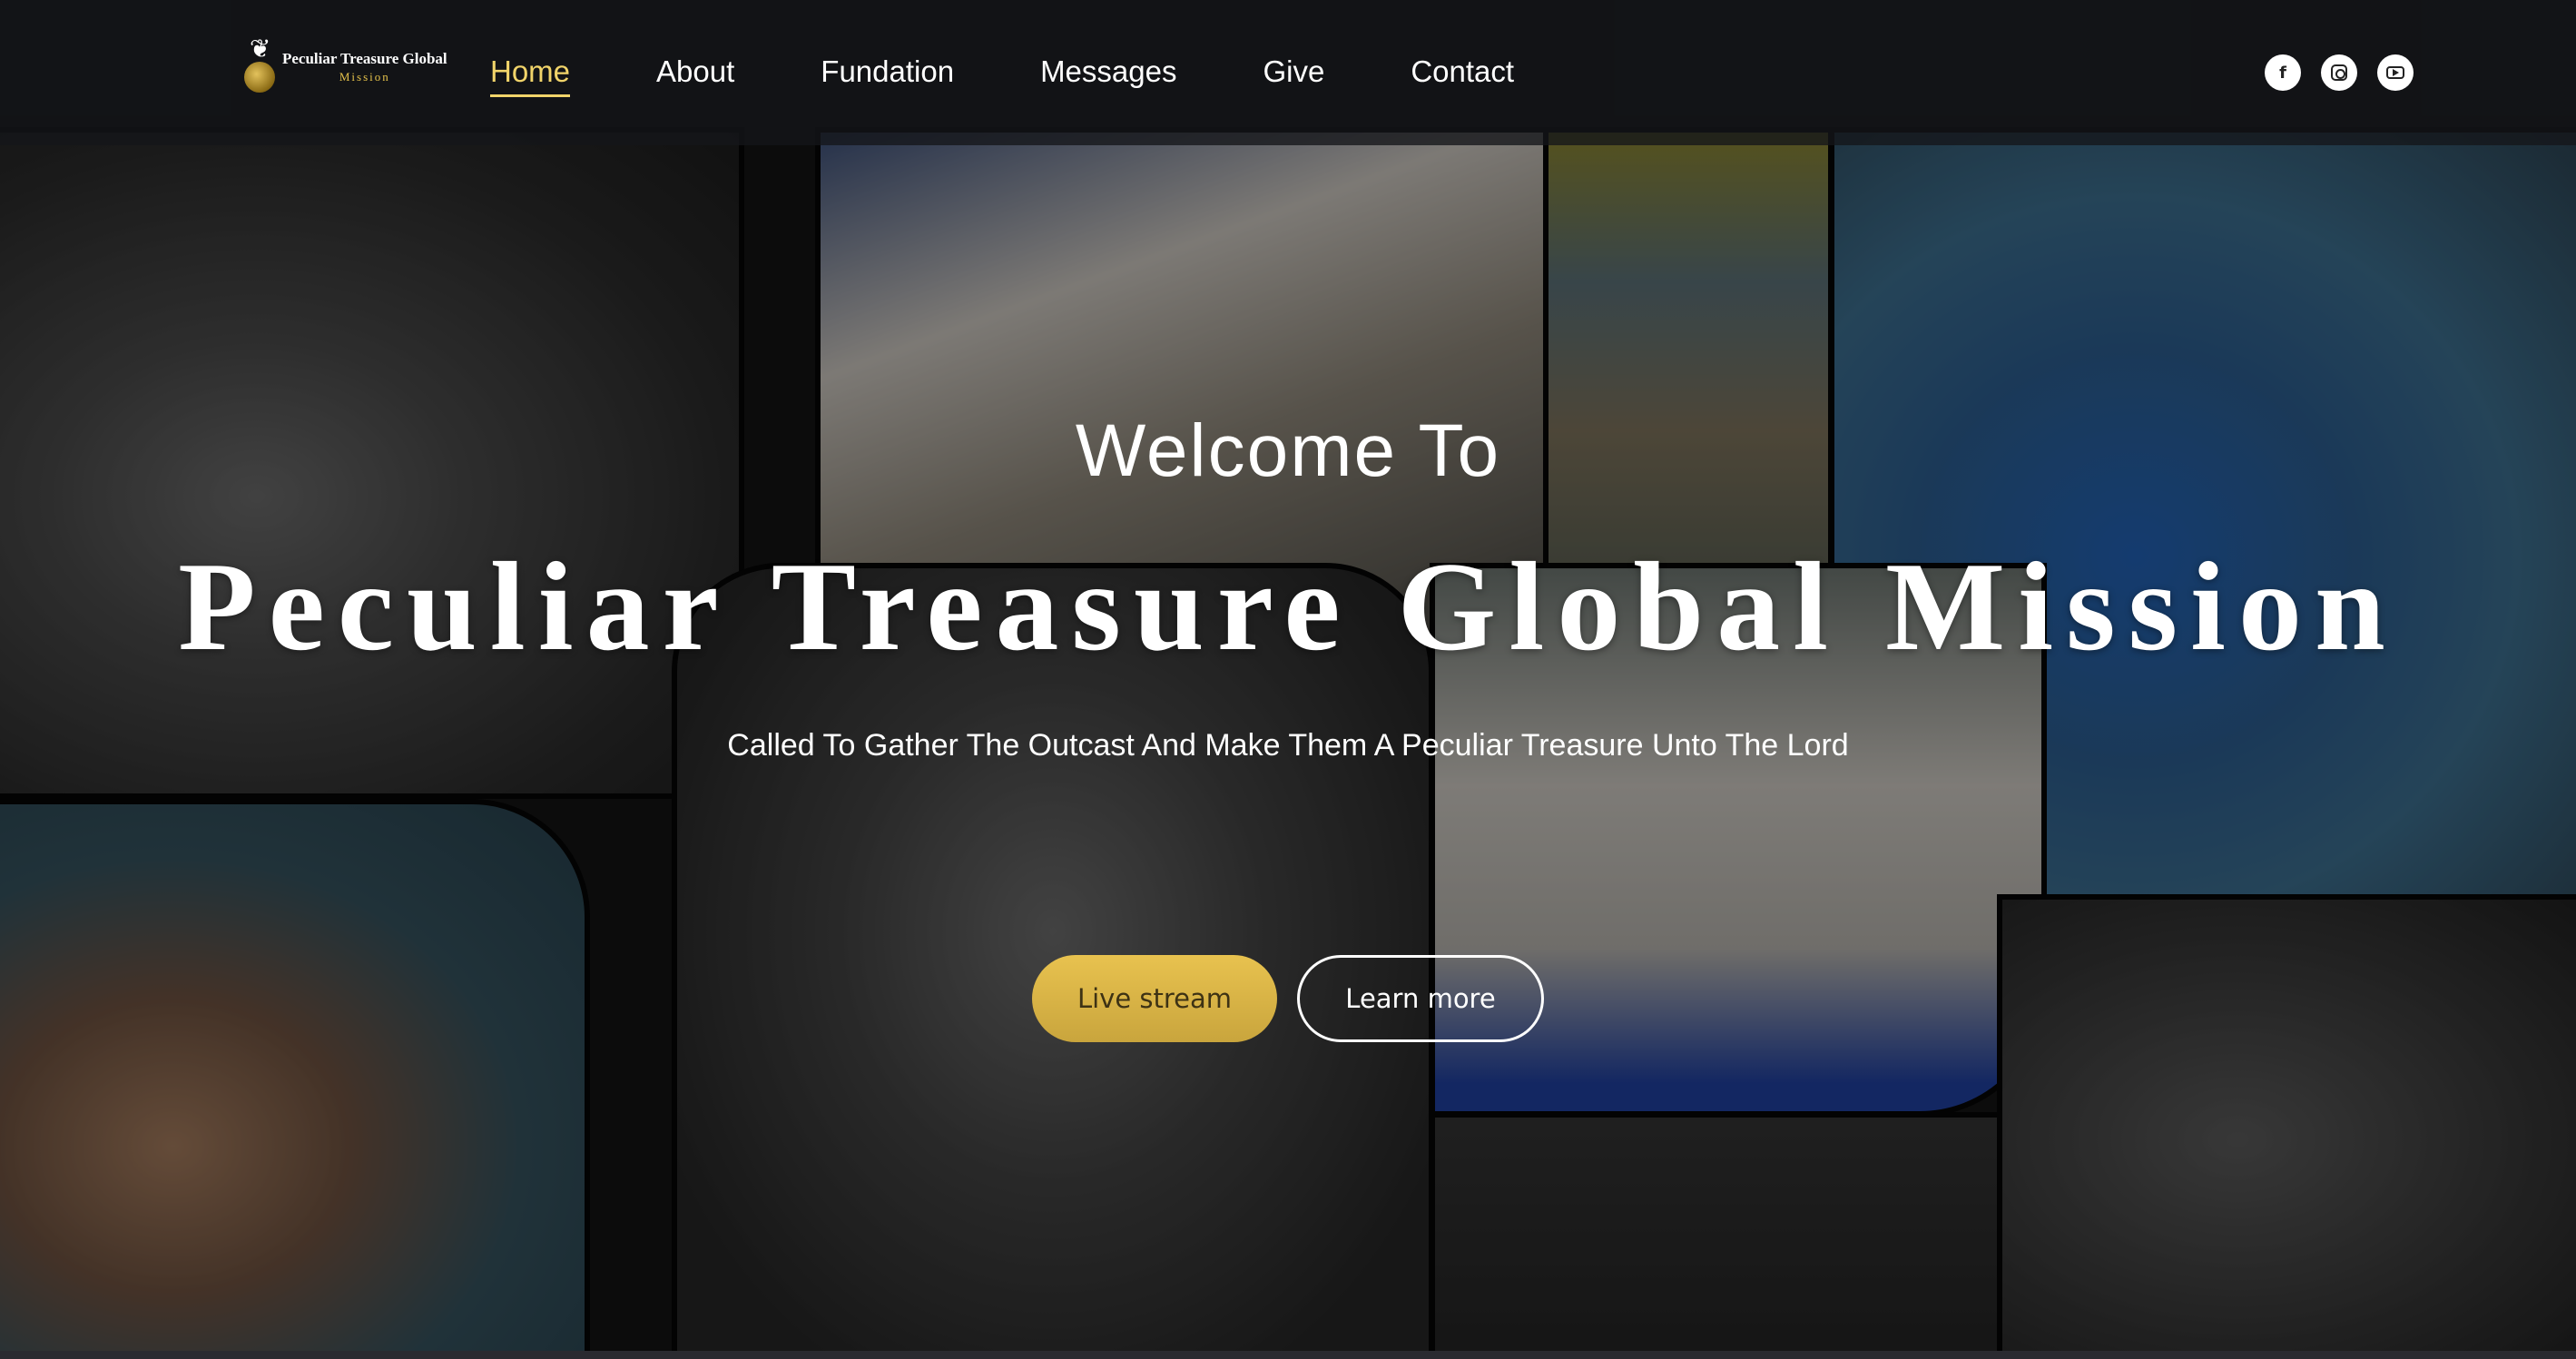 The image size is (2576, 1359). I want to click on instagram-icon, so click(2339, 72).